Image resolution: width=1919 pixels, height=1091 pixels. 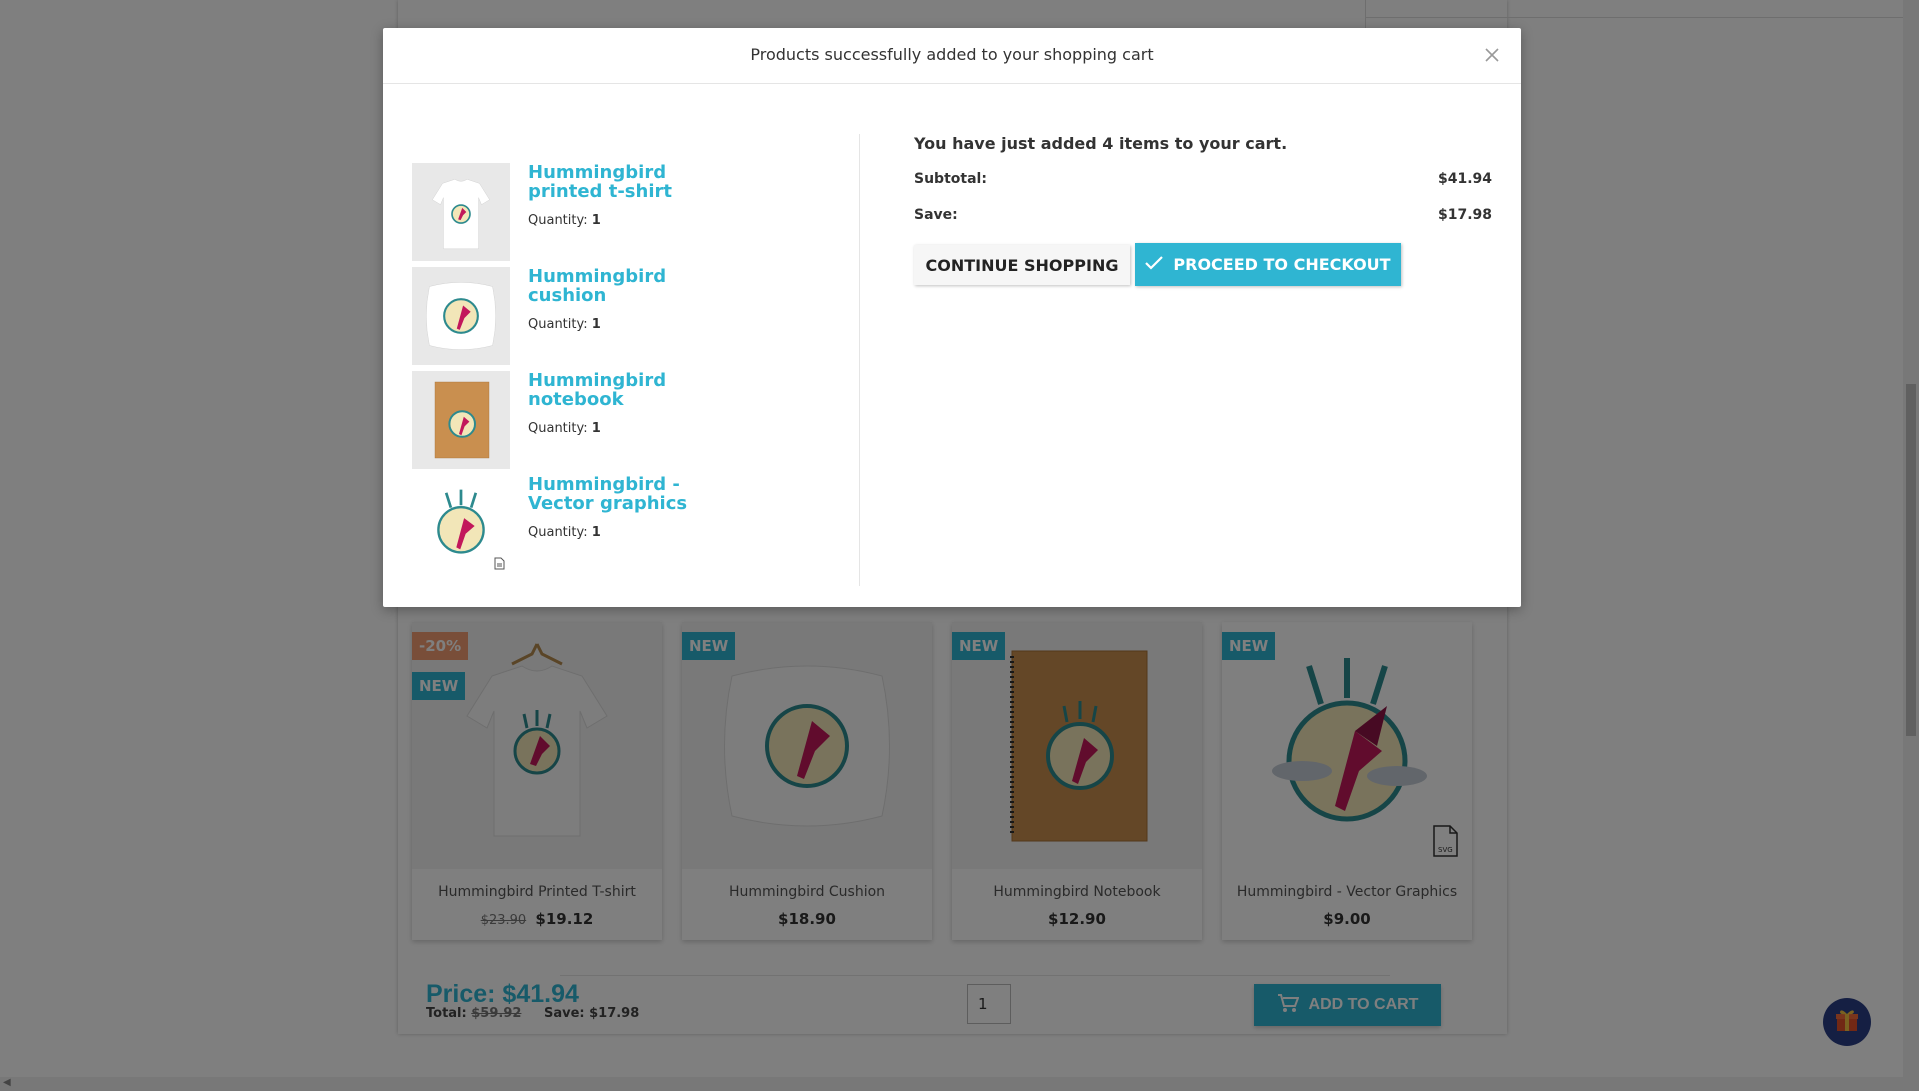 What do you see at coordinates (627, 213) in the screenshot?
I see `cart-item: Hummingbird printed t-shirt Quantity: 1` at bounding box center [627, 213].